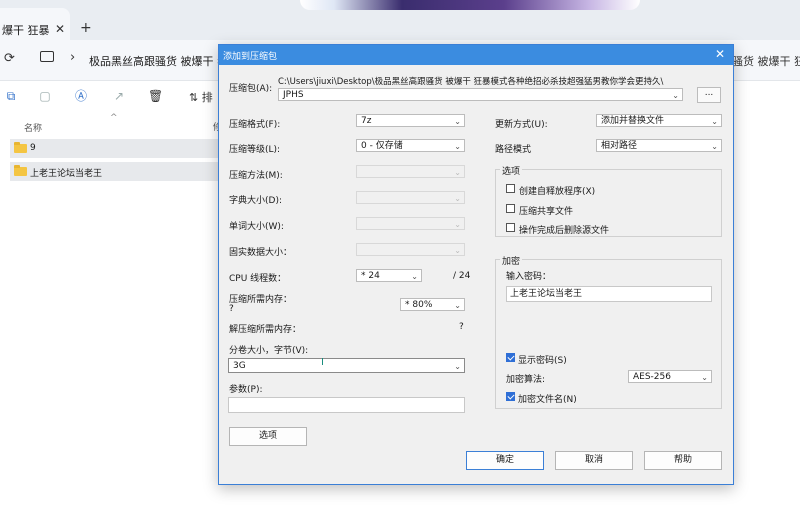 The image size is (800, 515). Describe the element at coordinates (505, 460) in the screenshot. I see `ok-button: 确定` at that location.